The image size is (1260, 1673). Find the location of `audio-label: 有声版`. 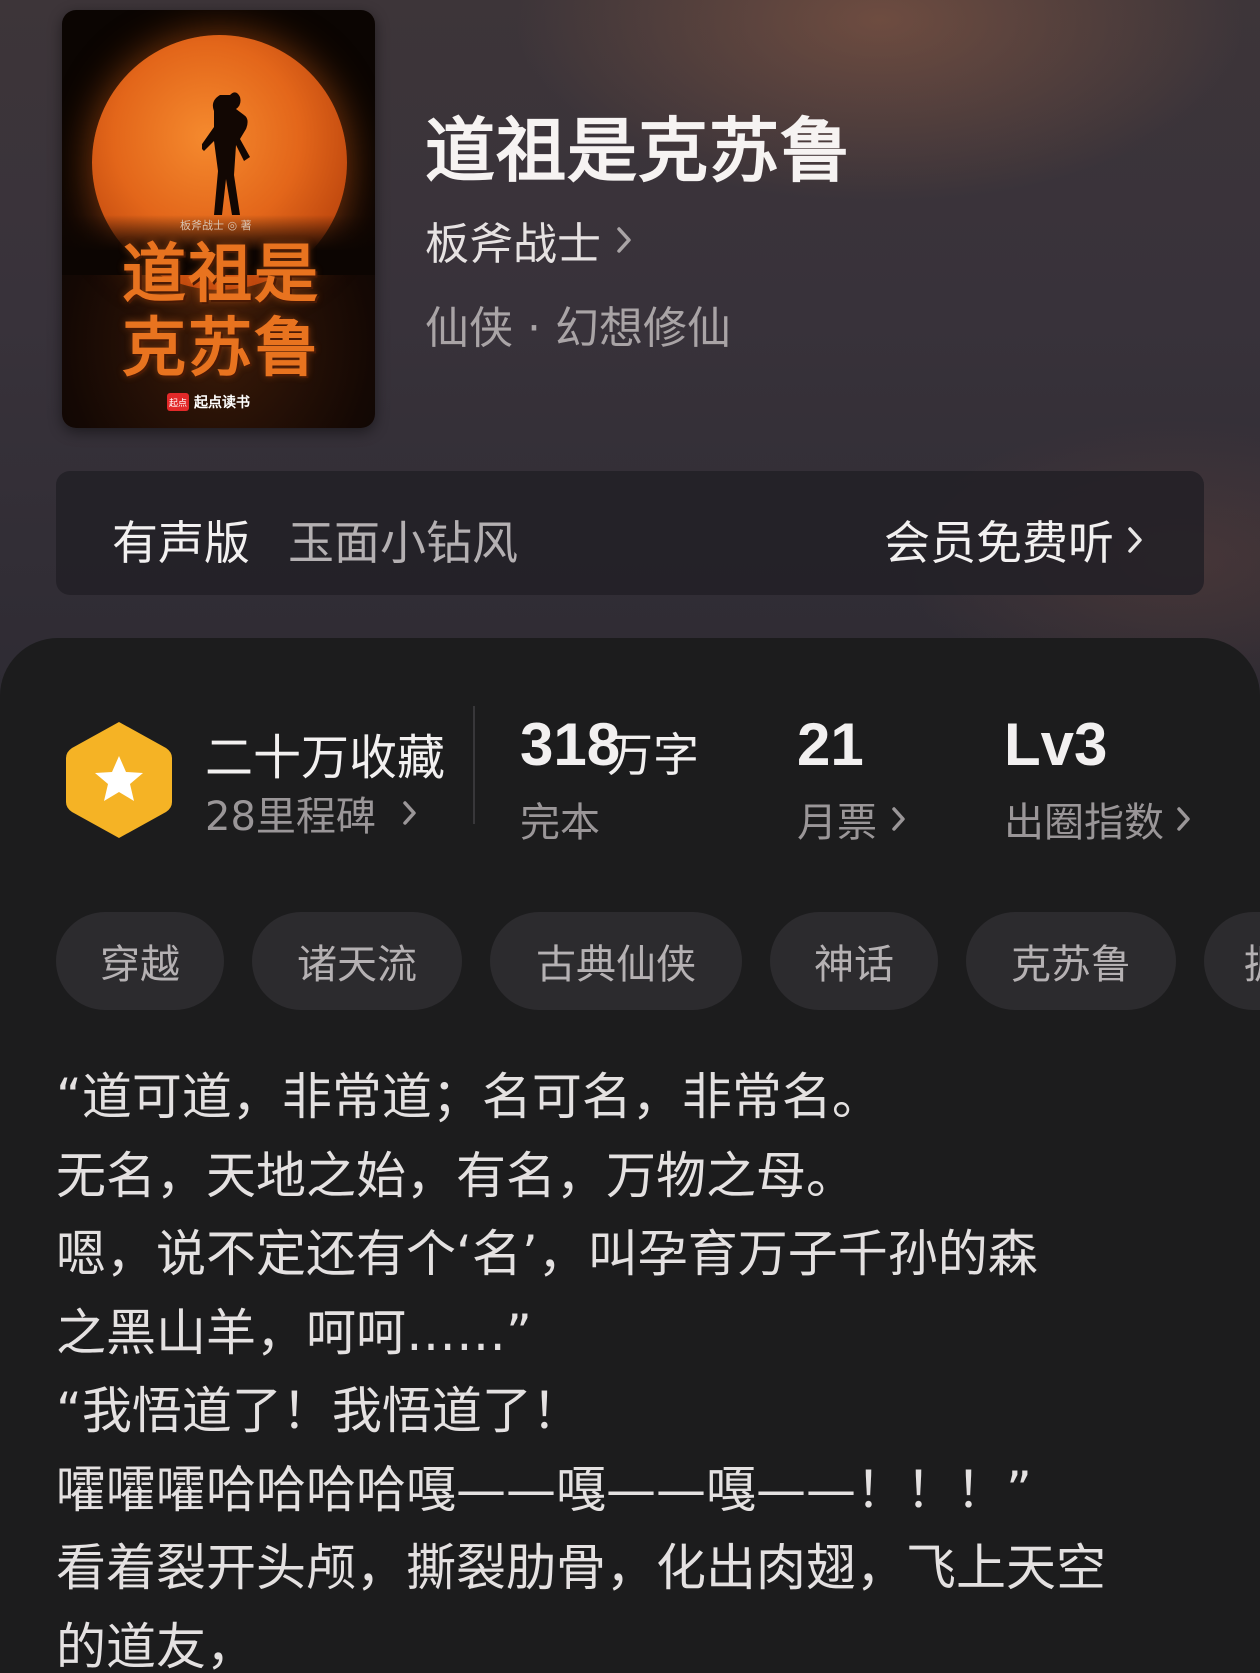

audio-label: 有声版 is located at coordinates (181, 543).